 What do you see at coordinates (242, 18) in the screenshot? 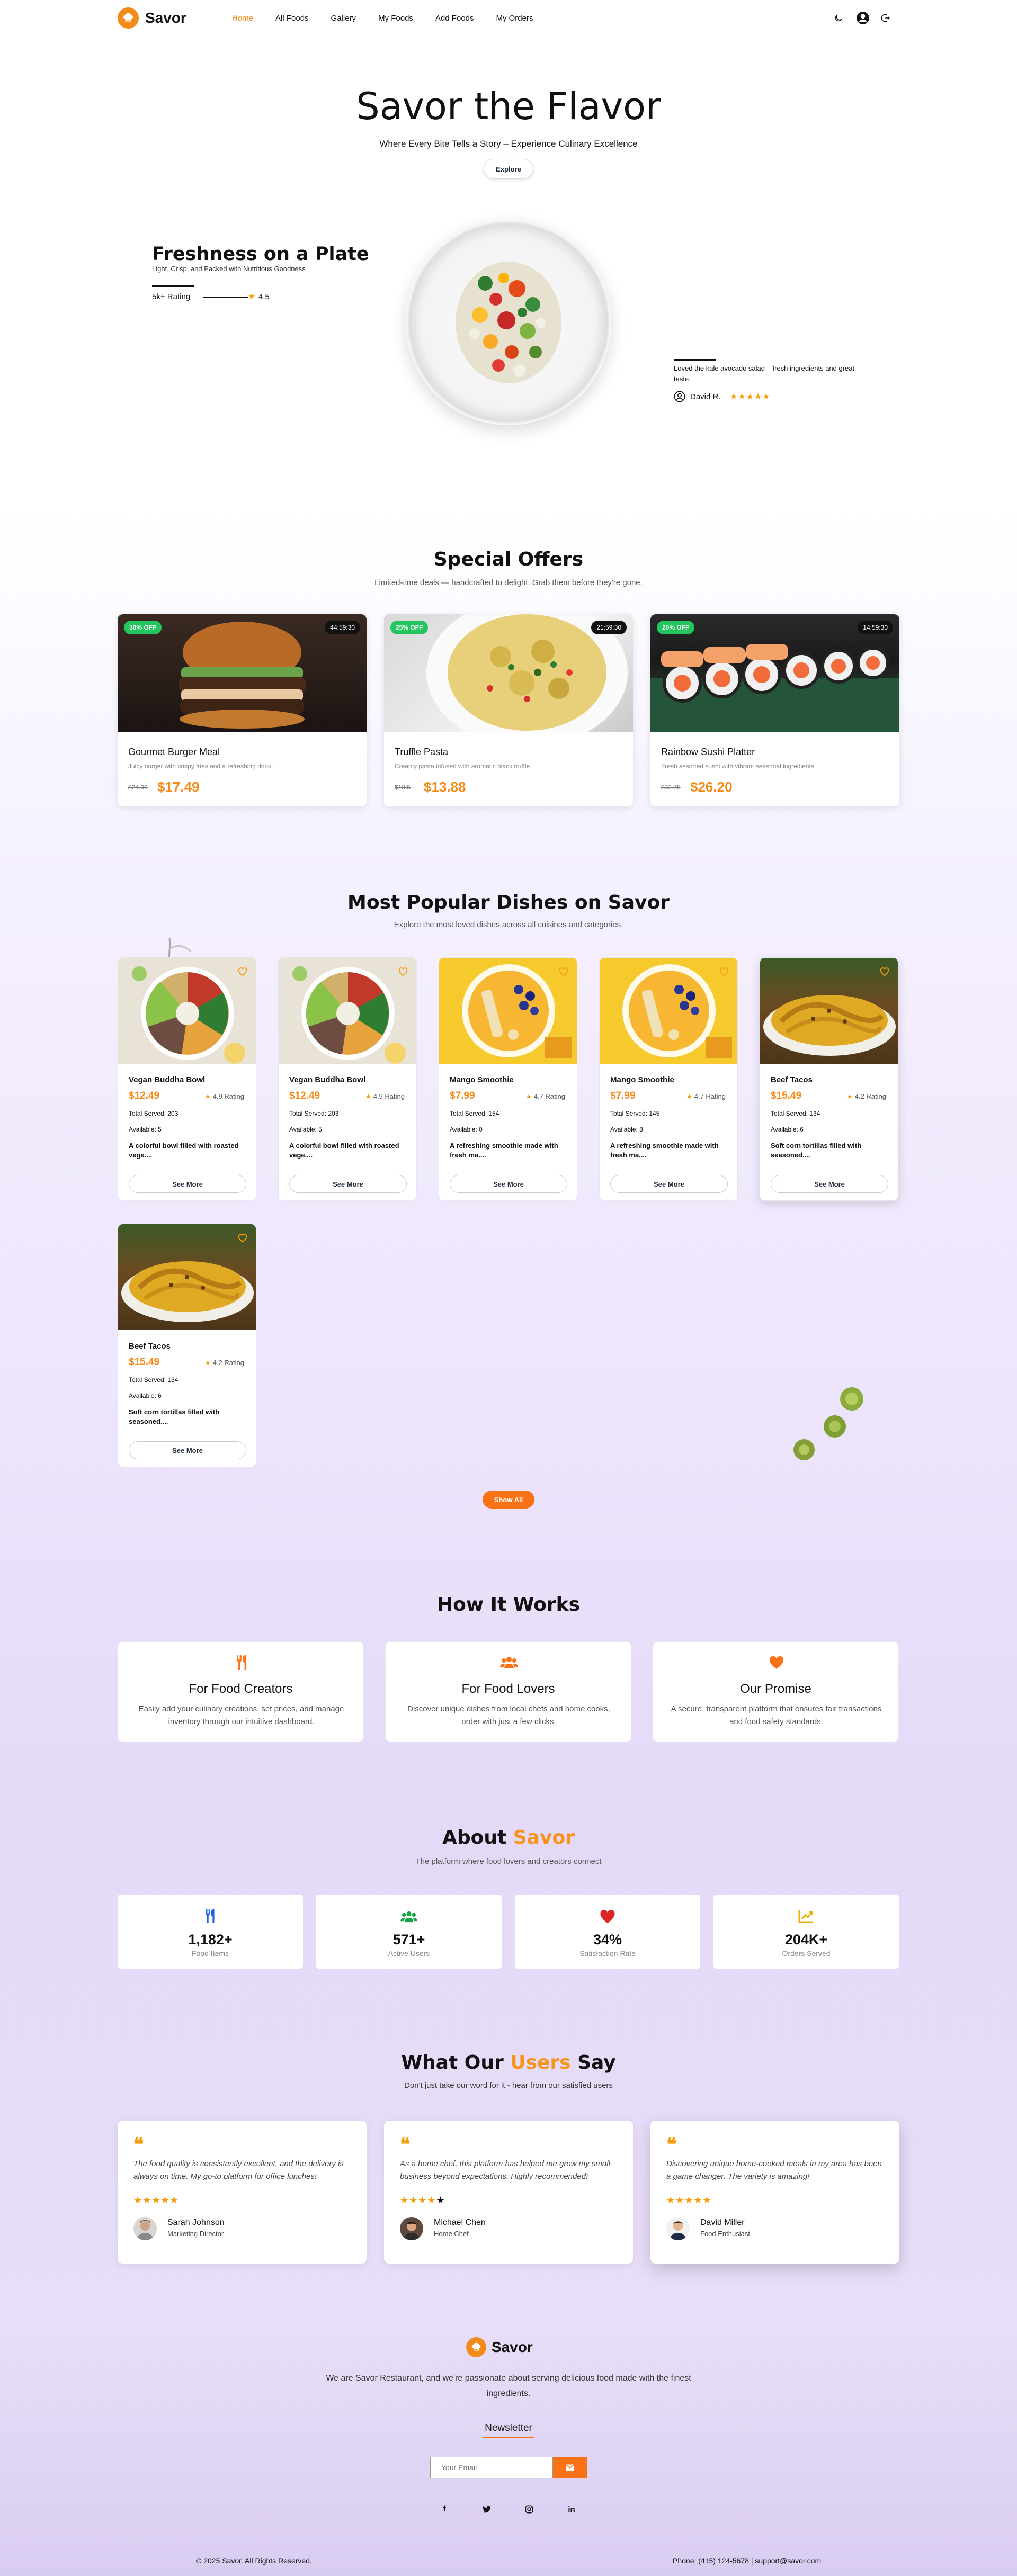
I see `nav-home: Home` at bounding box center [242, 18].